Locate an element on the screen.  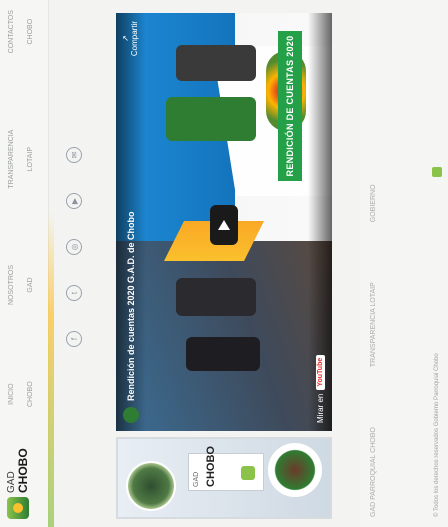
site-logo: GAD CHOBO is located at coordinates (18, 483).